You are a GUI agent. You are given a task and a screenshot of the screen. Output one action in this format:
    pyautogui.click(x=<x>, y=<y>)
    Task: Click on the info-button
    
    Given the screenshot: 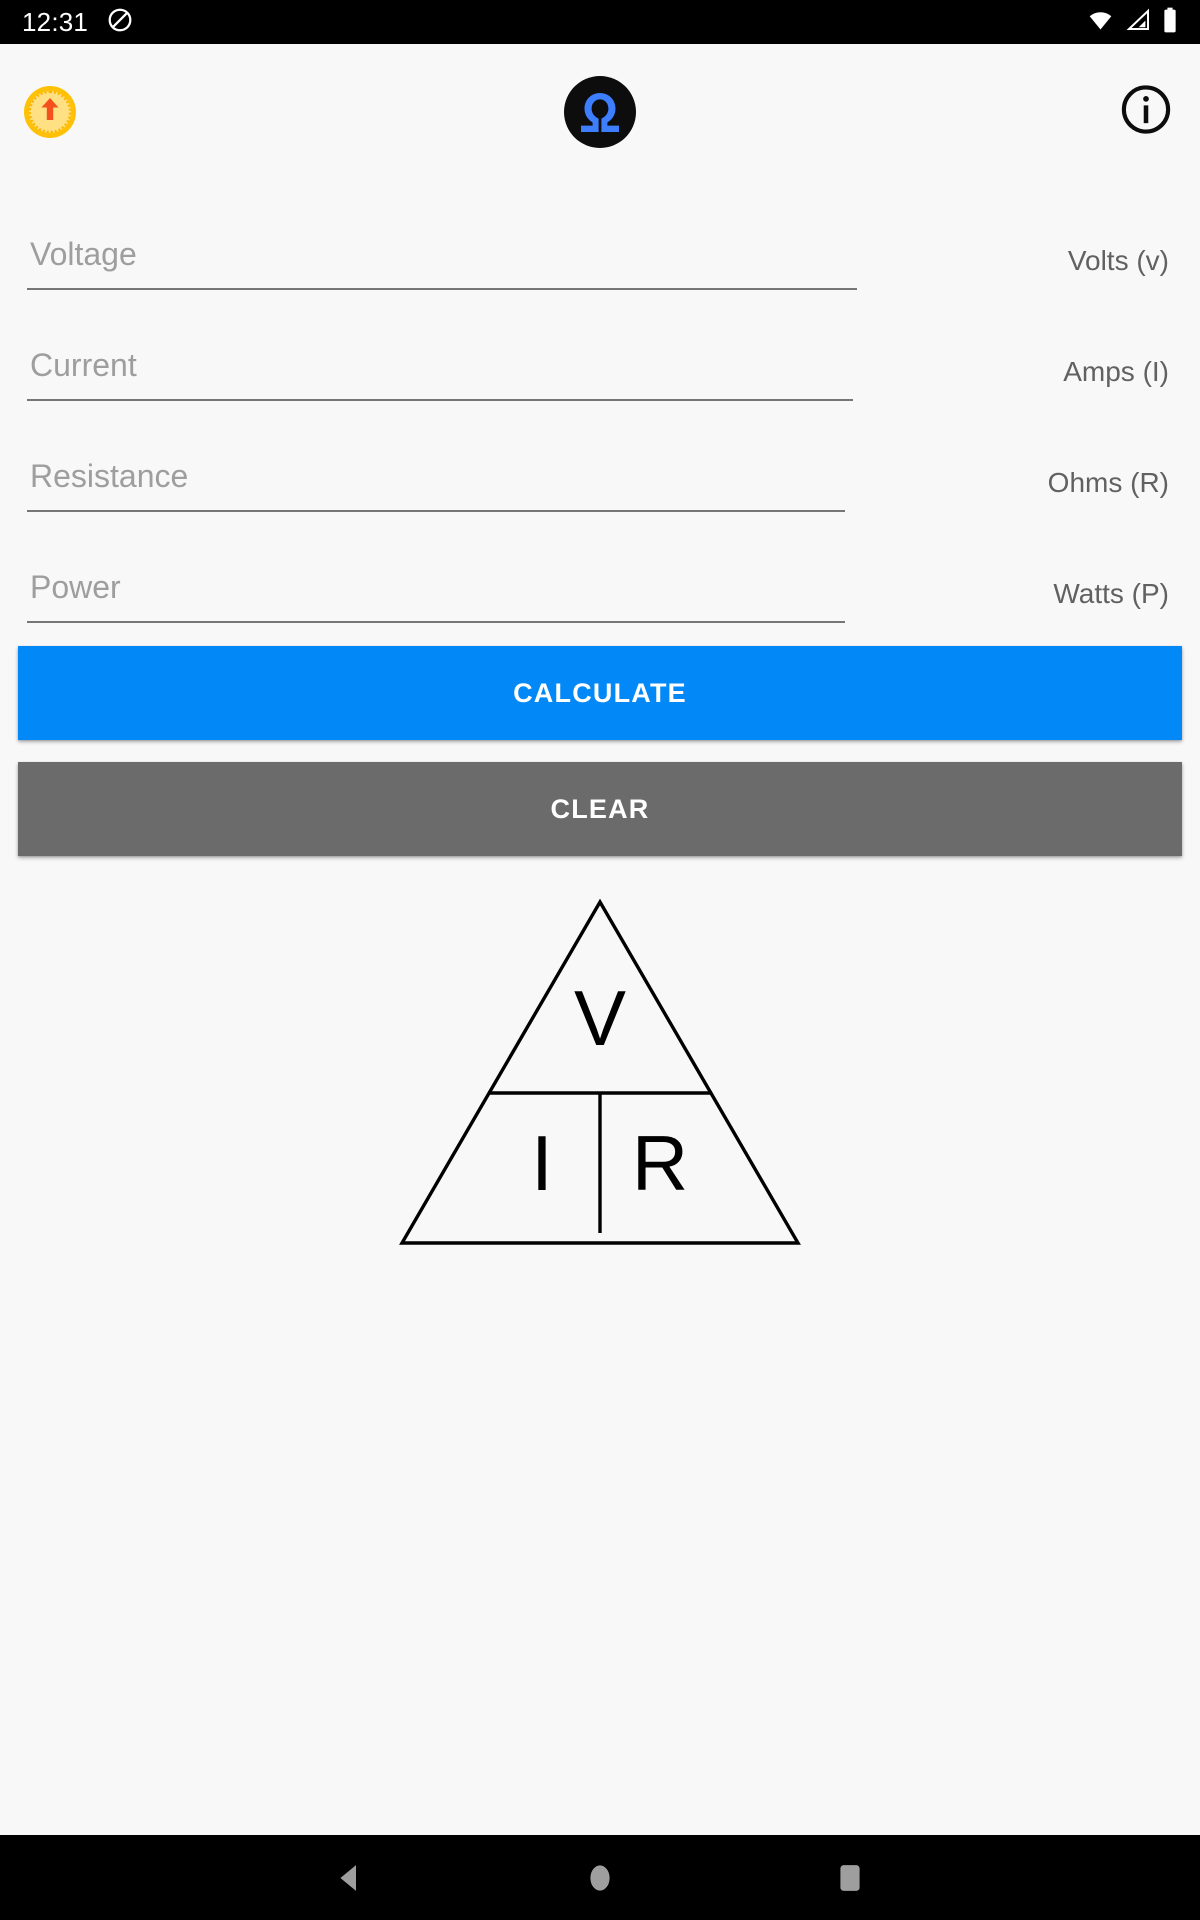 What is the action you would take?
    pyautogui.click(x=1146, y=111)
    